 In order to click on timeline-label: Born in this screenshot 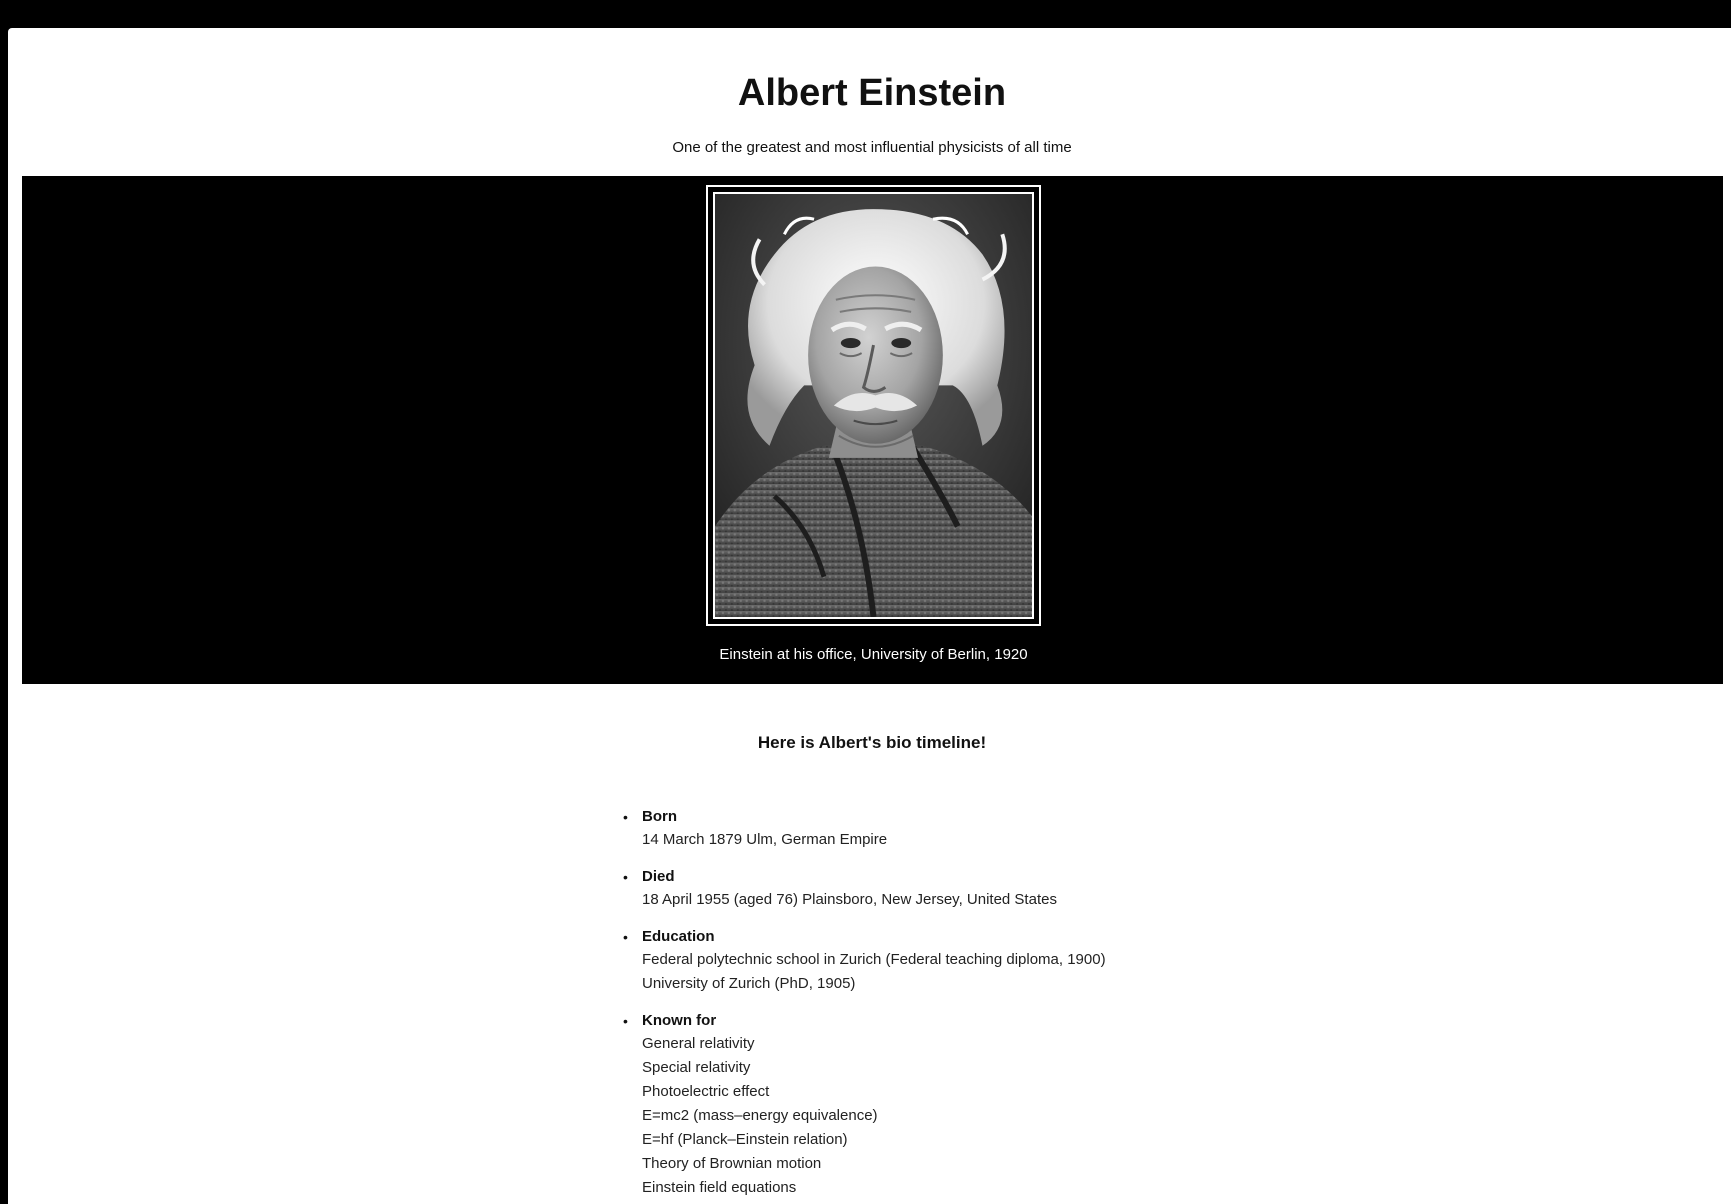, I will do `click(659, 816)`.